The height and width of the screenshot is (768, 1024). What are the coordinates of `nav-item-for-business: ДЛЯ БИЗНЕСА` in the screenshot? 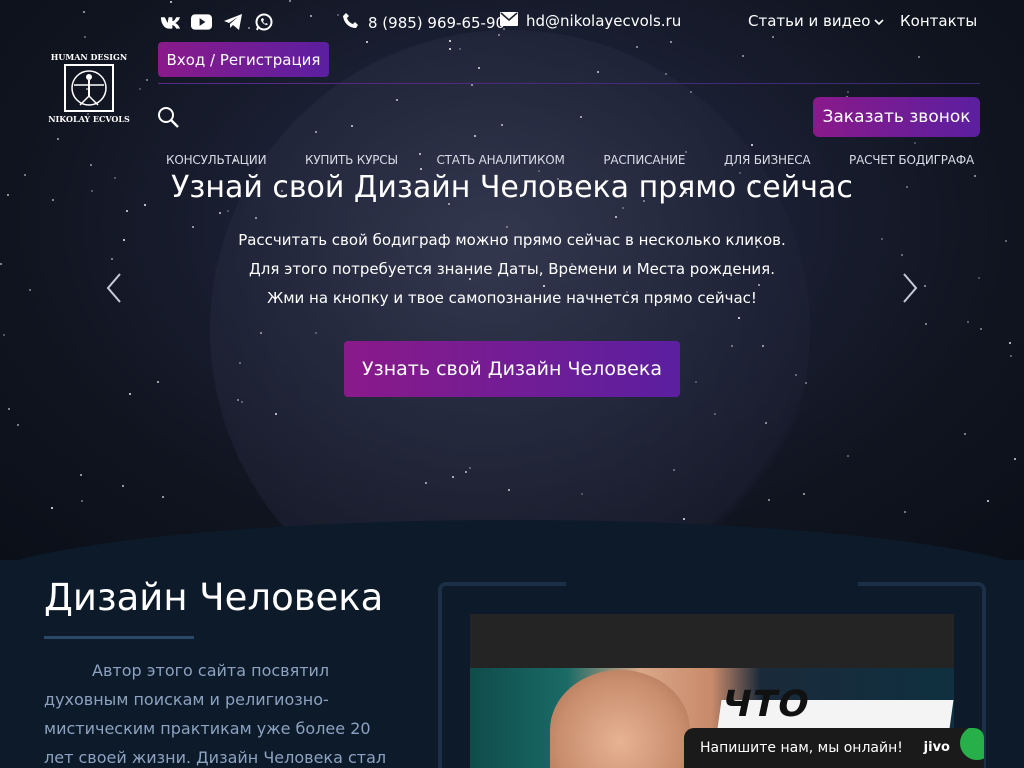 It's located at (767, 160).